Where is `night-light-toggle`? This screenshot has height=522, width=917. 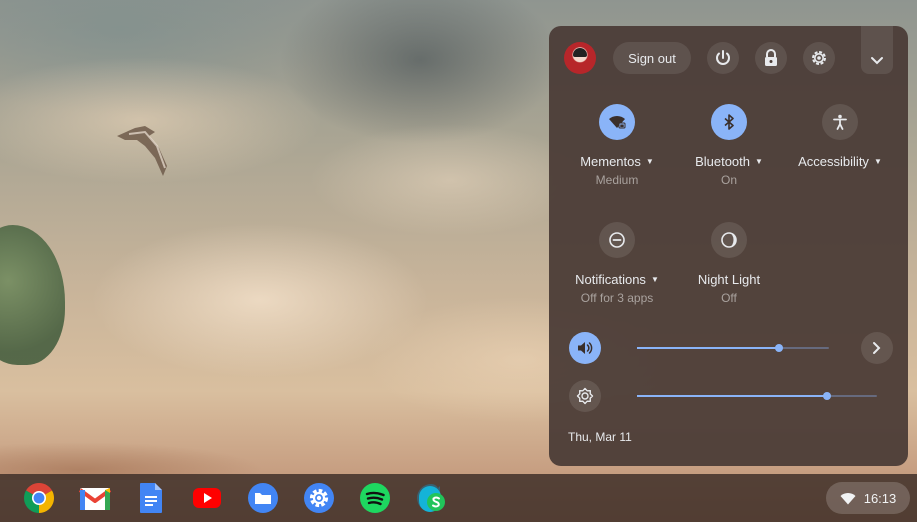 night-light-toggle is located at coordinates (729, 240).